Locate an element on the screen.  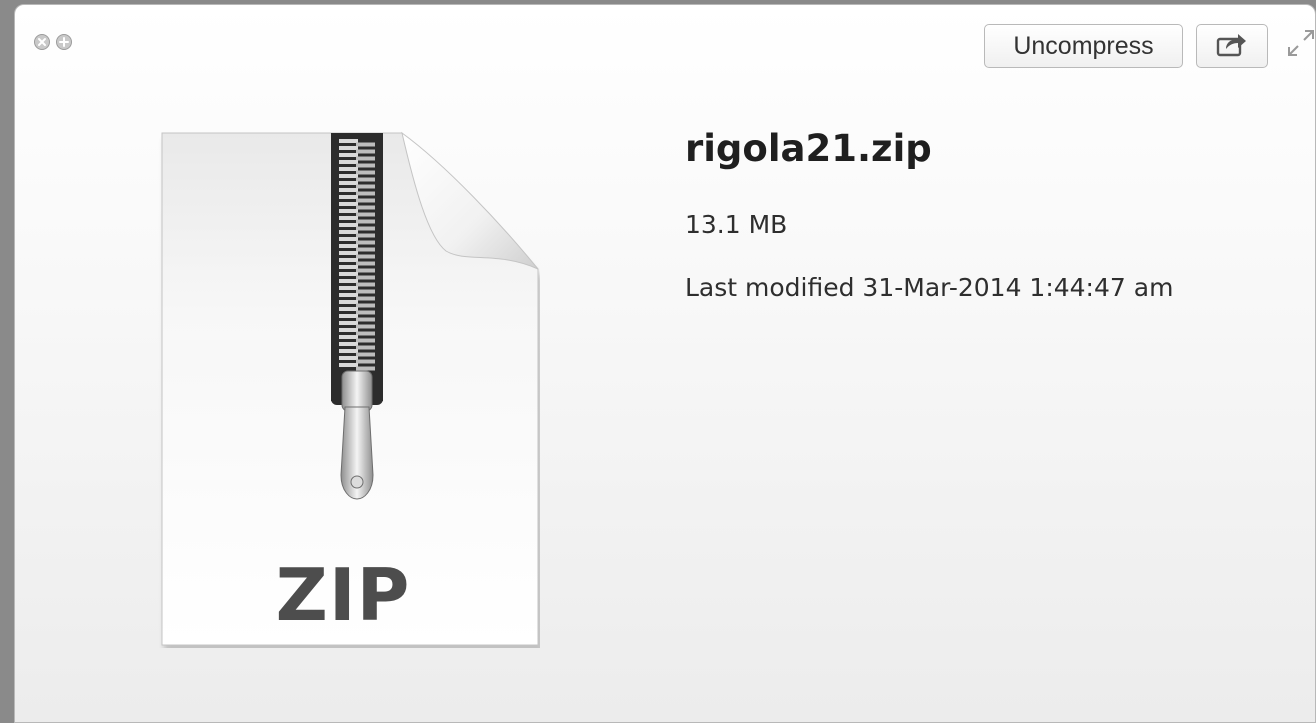
share-button is located at coordinates (1232, 46).